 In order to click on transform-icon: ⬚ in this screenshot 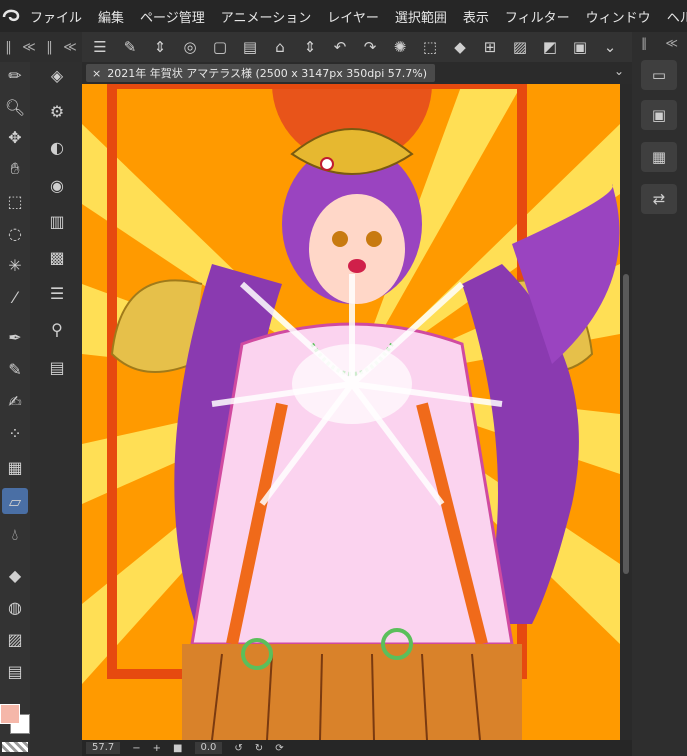, I will do `click(15, 201)`.